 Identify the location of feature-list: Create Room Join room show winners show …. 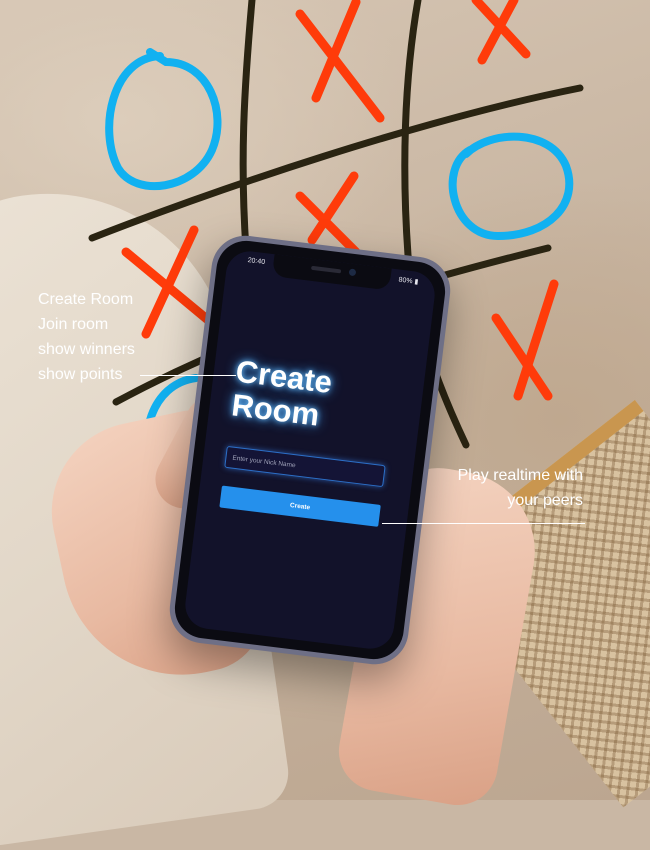
(86, 337).